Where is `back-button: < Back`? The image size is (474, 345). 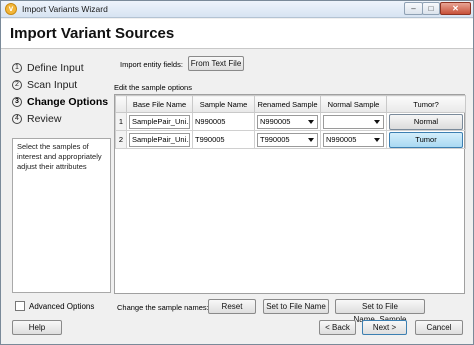
back-button: < Back is located at coordinates (337, 327).